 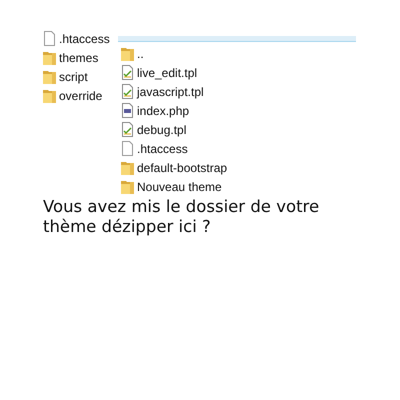 What do you see at coordinates (140, 53) in the screenshot?
I see `folder-name: ..` at bounding box center [140, 53].